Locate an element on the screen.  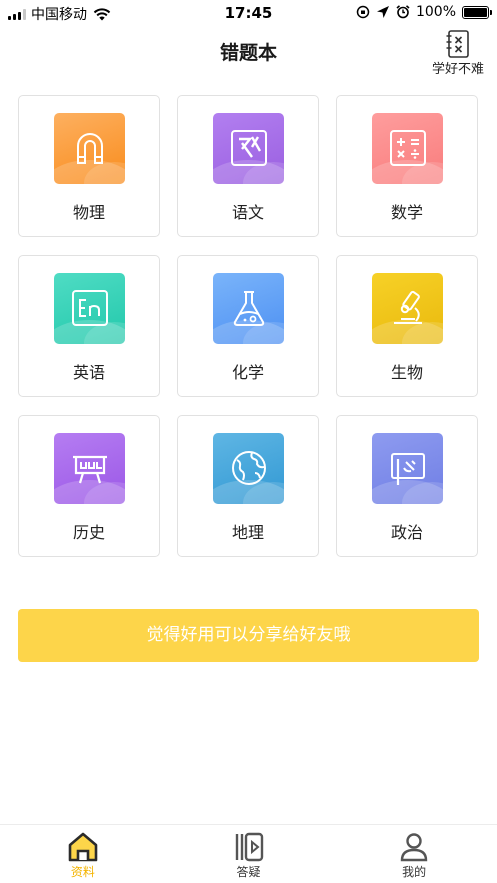
header-action-label: 学好不难 is located at coordinates (457, 69).